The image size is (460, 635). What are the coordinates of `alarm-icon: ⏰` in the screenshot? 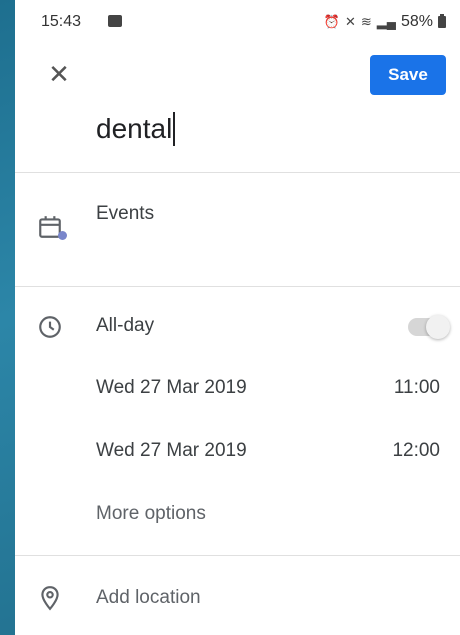 It's located at (331, 21).